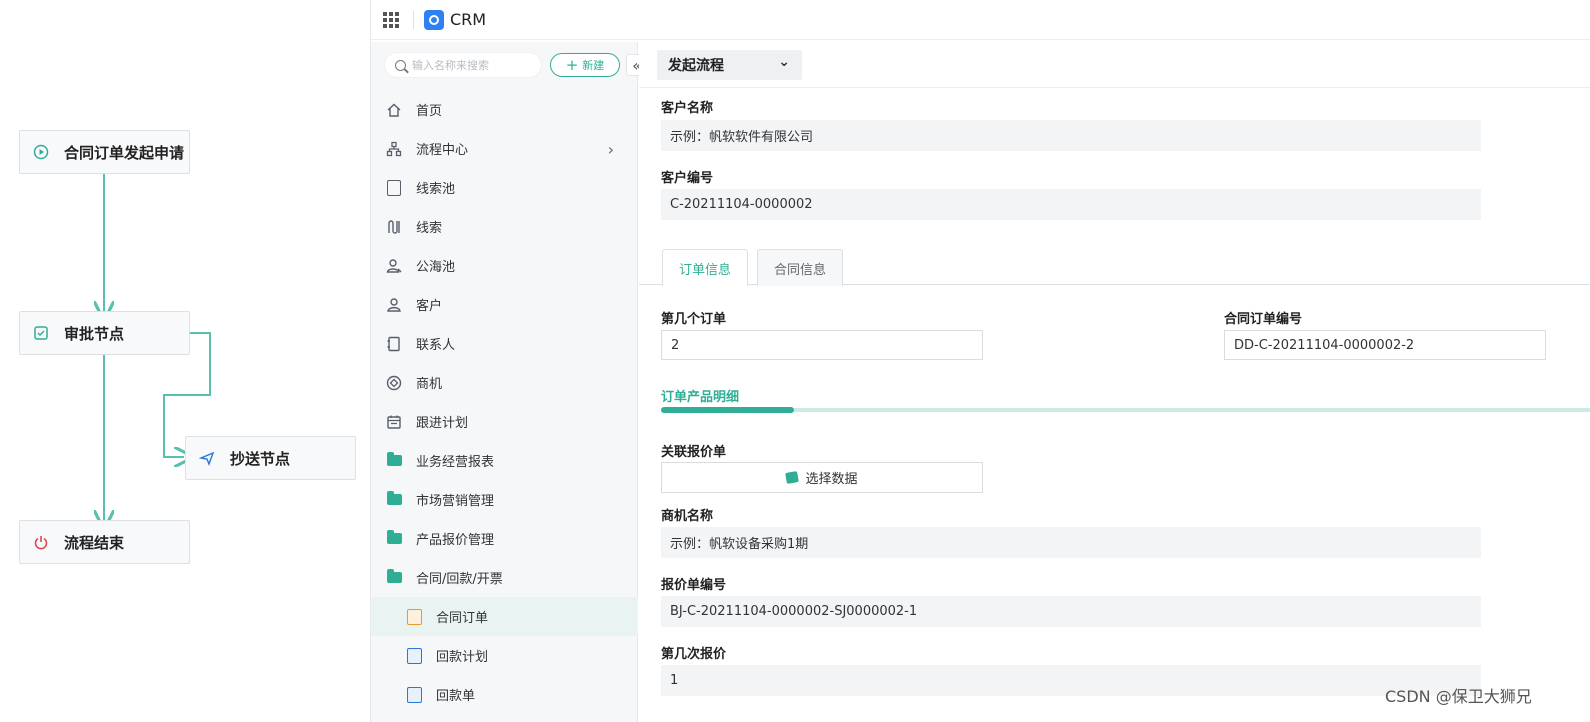 This screenshot has width=1590, height=722. I want to click on chevron-down-icon: ⌄, so click(784, 62).